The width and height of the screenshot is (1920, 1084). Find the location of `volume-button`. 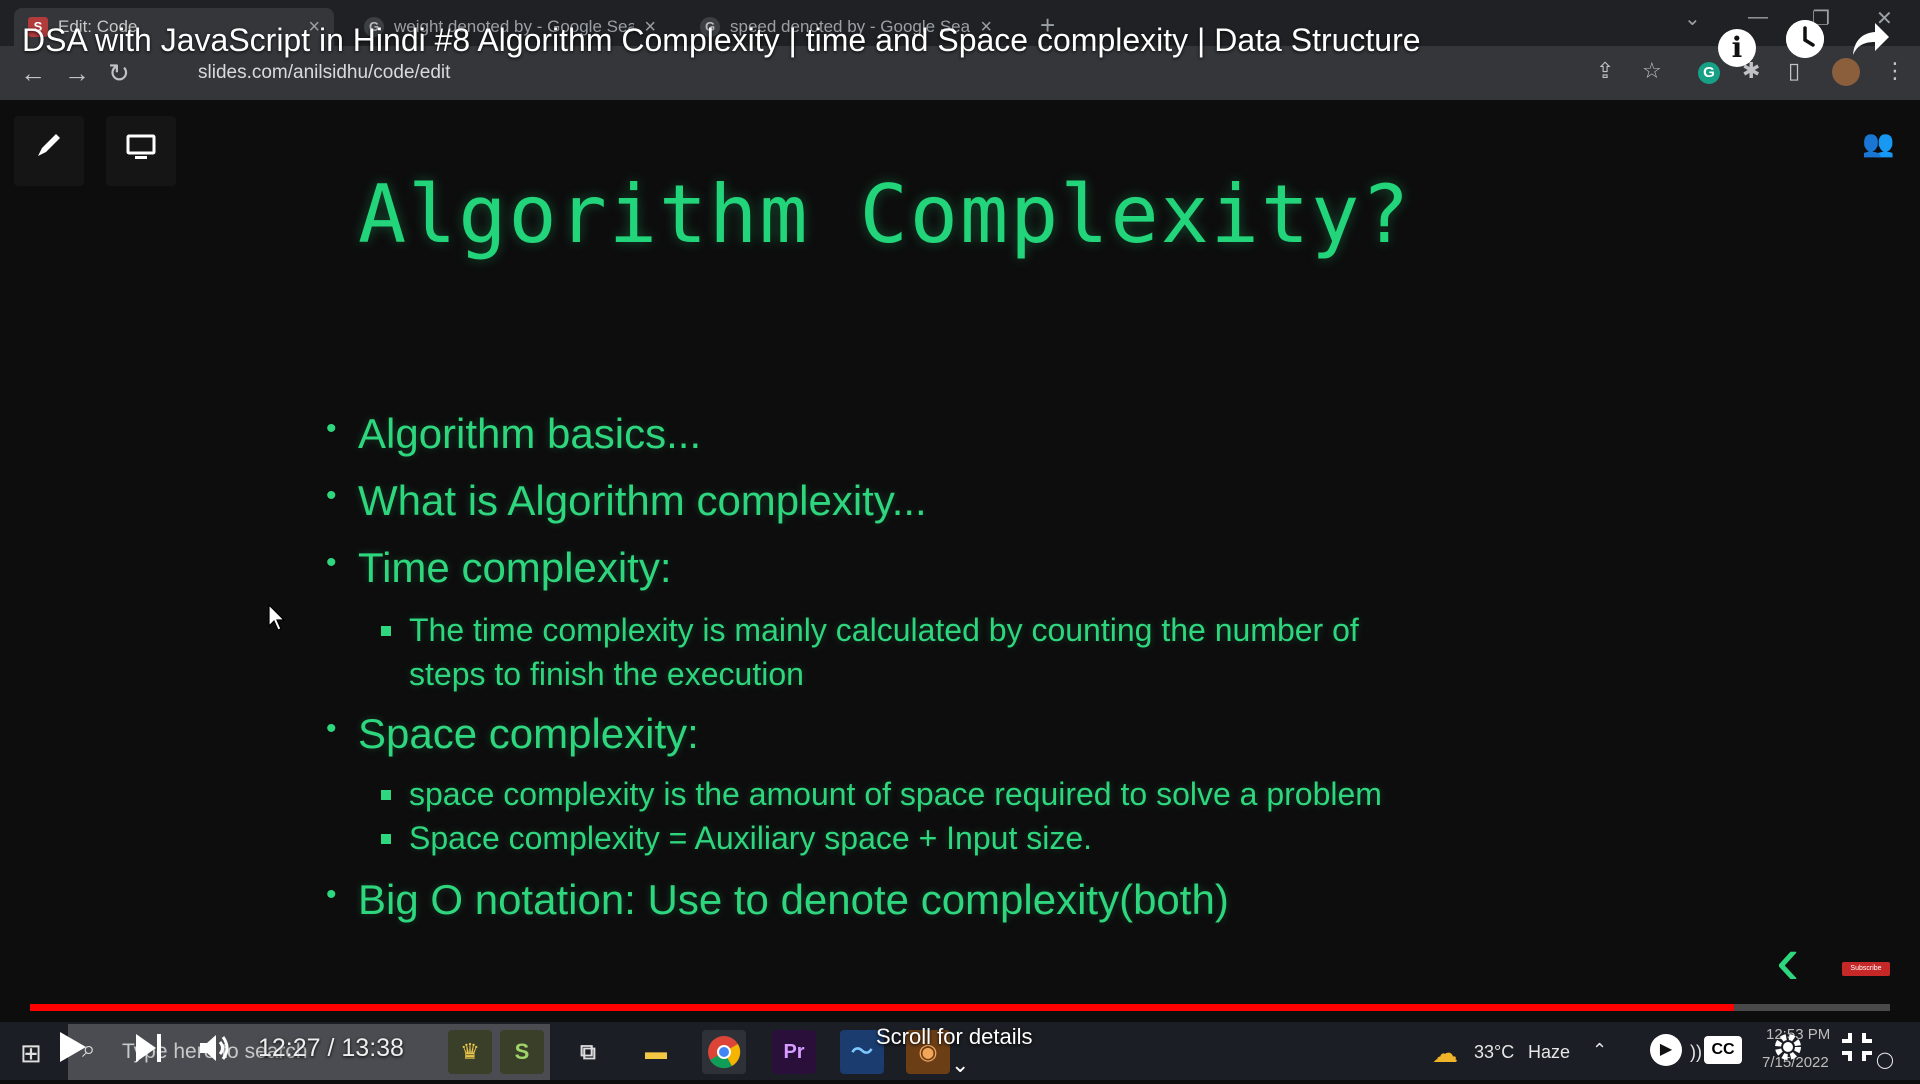

volume-button is located at coordinates (215, 1052).